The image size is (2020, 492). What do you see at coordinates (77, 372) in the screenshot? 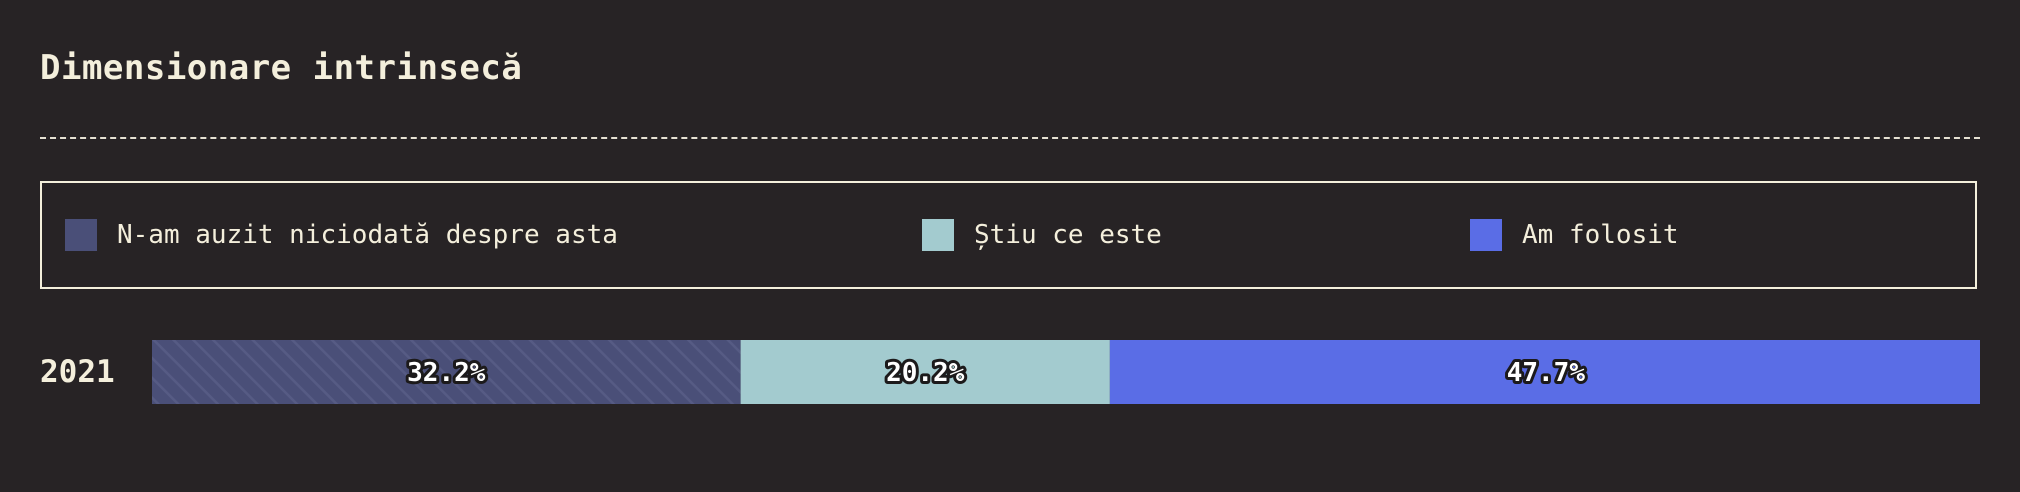
I see `category-label: 2021` at bounding box center [77, 372].